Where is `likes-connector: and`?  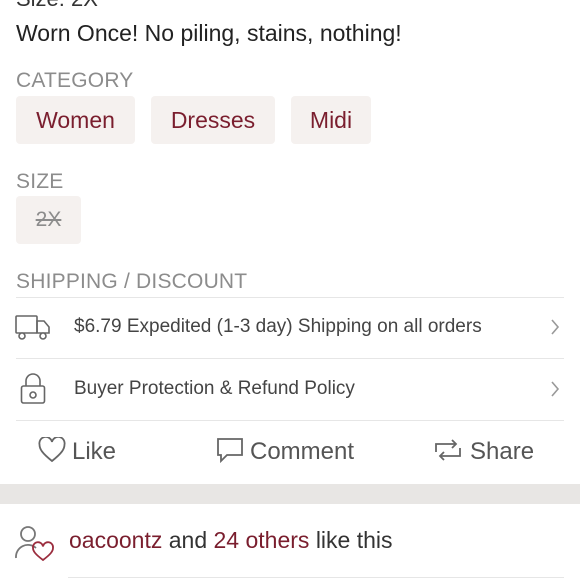
likes-connector: and is located at coordinates (188, 540).